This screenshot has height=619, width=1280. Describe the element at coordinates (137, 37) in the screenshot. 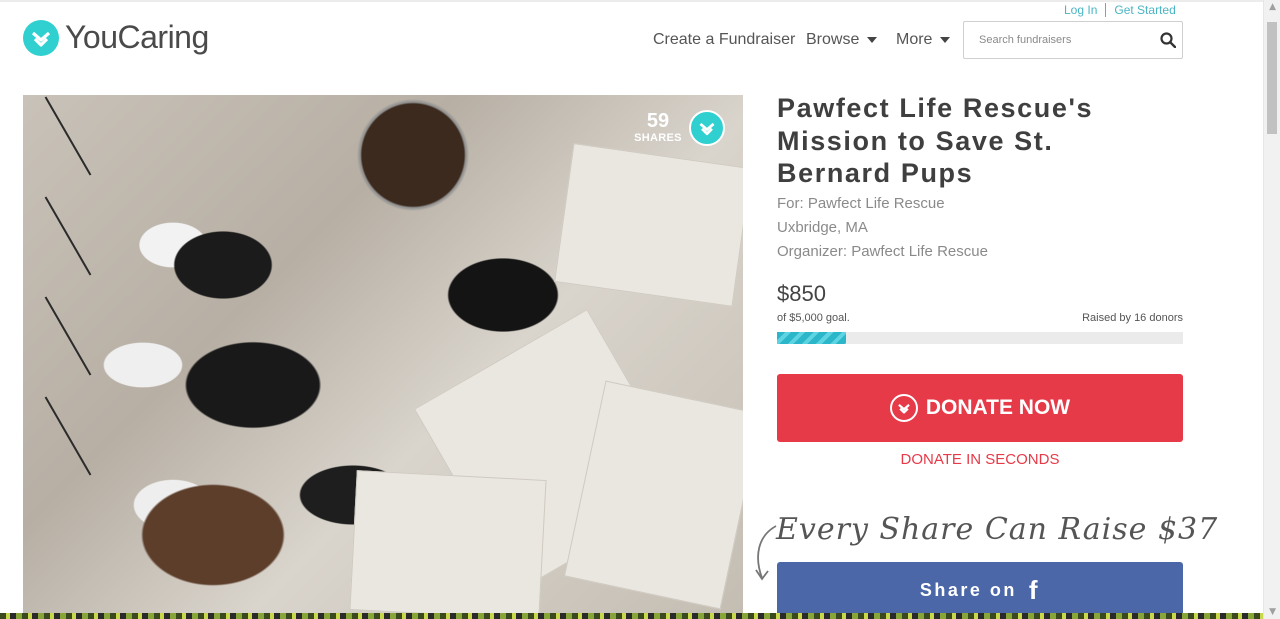

I see `logo-text: YouCaring` at that location.